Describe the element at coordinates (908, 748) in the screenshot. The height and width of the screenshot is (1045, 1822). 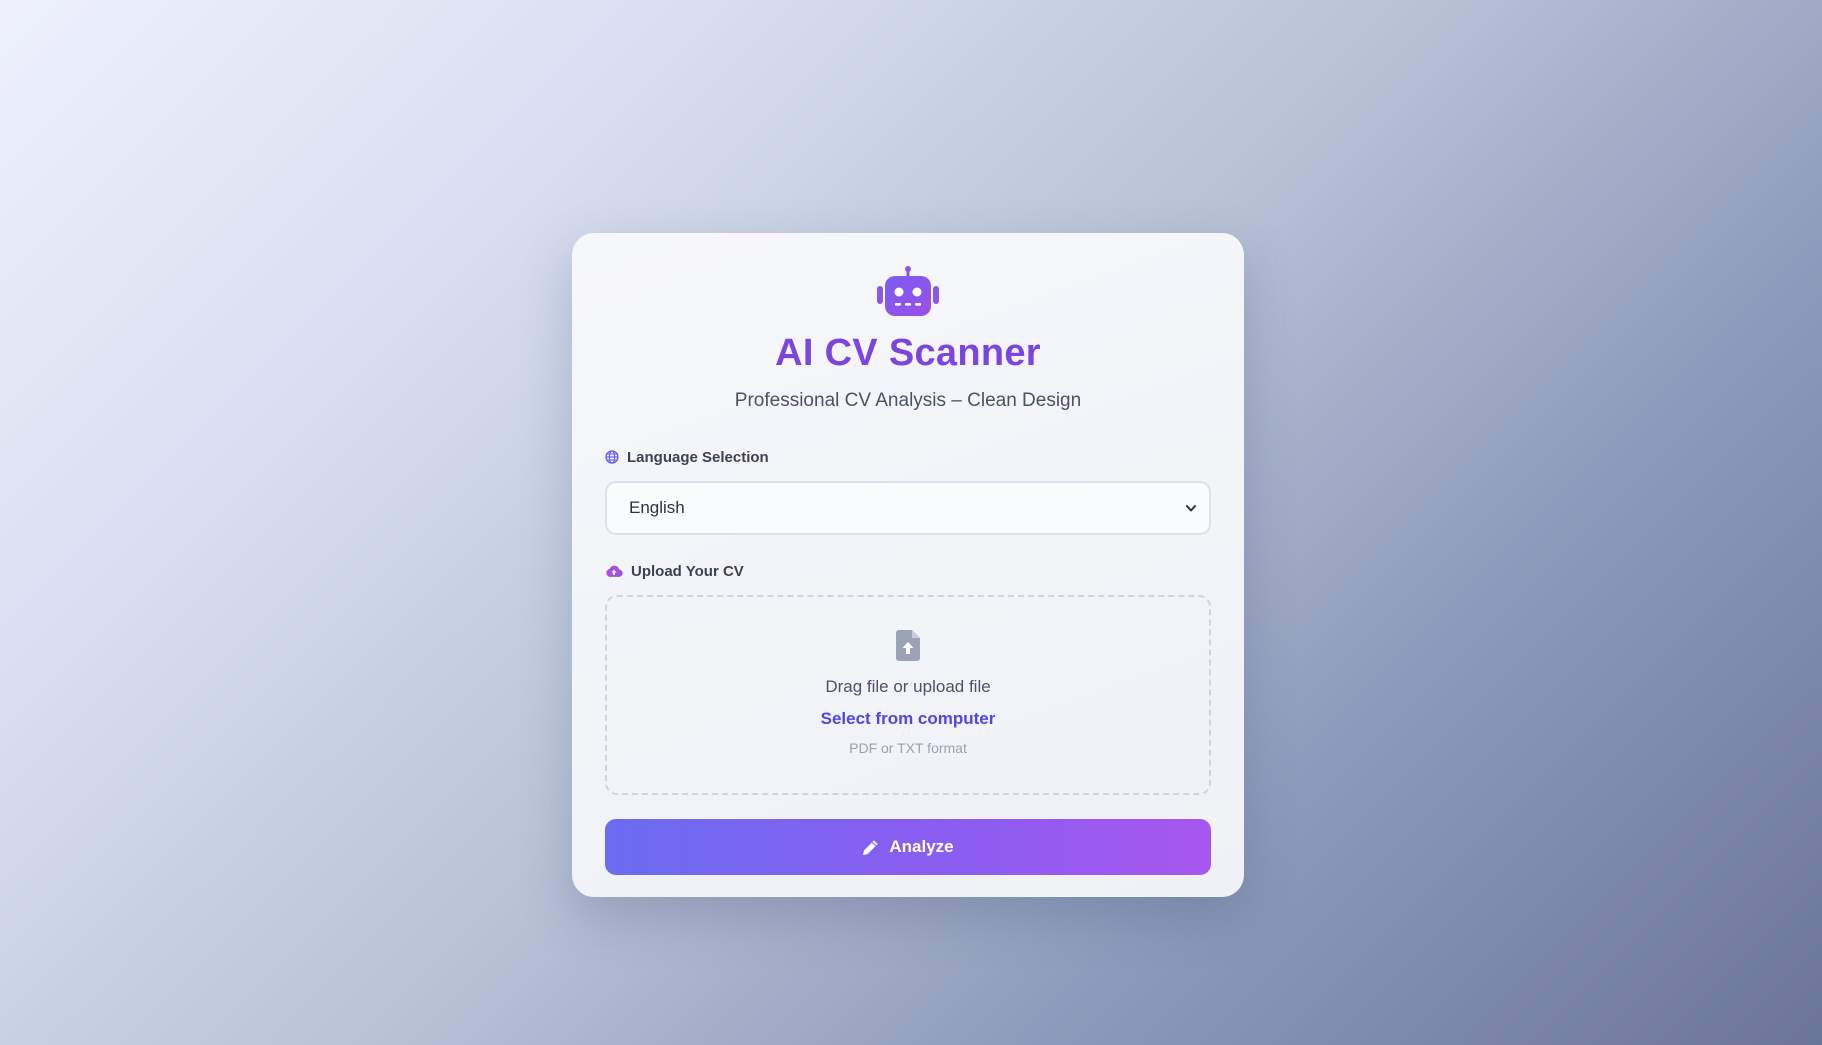
I see `format-hint: PDF or TXT format` at that location.